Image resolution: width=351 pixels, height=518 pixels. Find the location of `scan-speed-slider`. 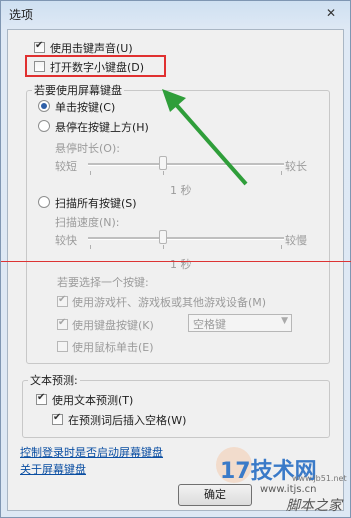

scan-speed-slider is located at coordinates (186, 238).